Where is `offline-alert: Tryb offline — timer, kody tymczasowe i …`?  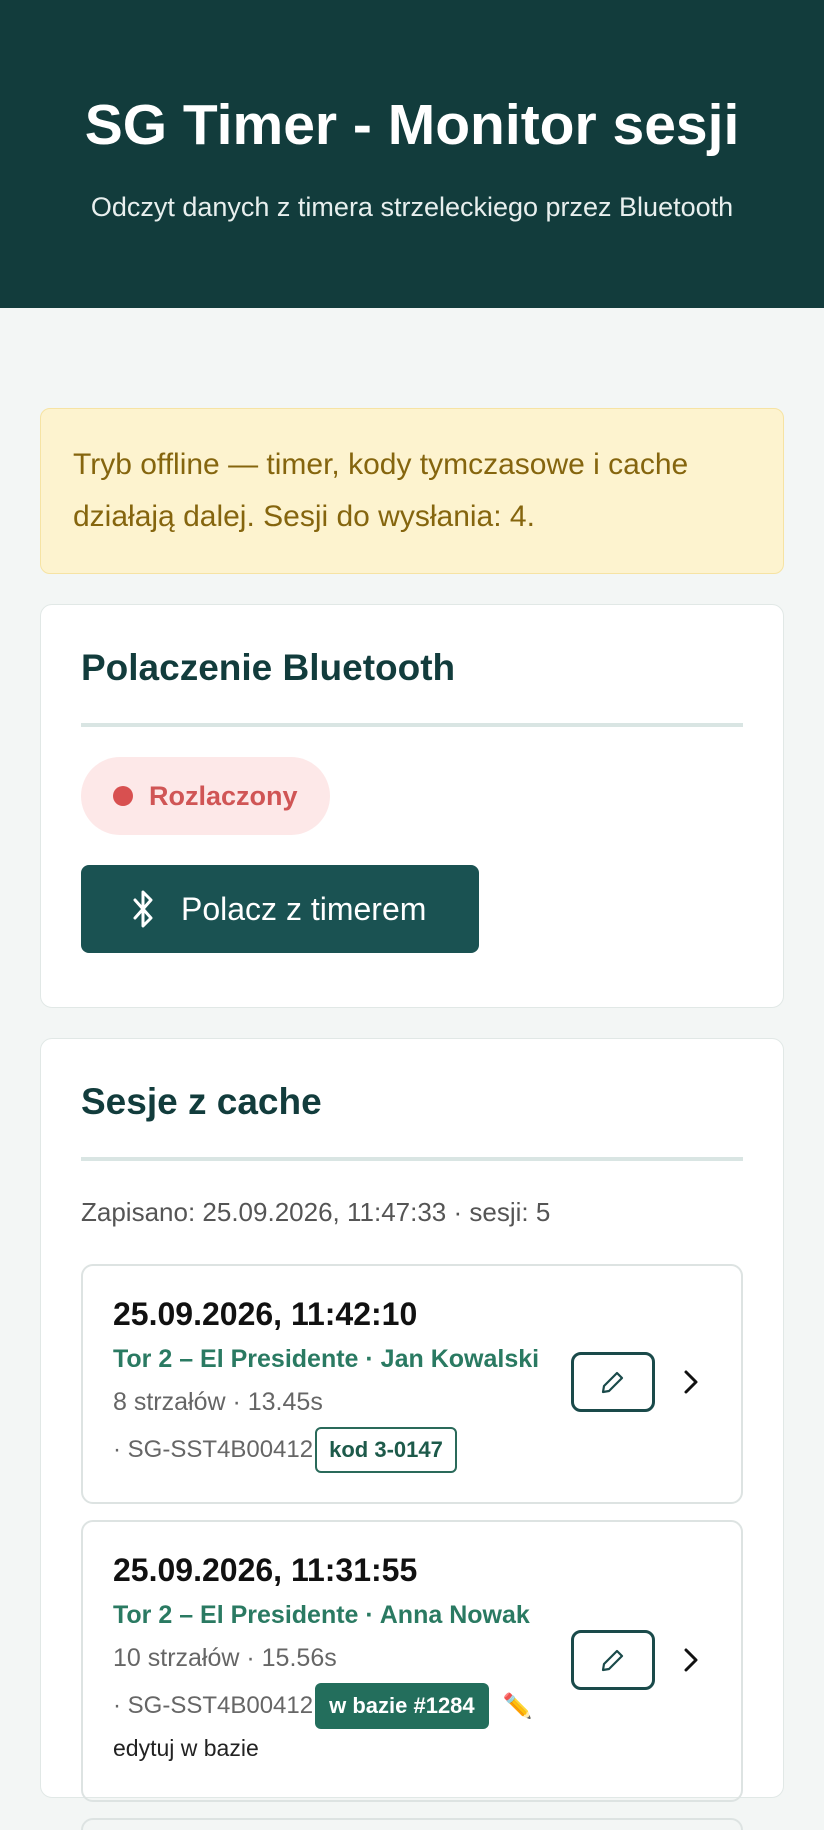 offline-alert: Tryb offline — timer, kody tymczasowe i … is located at coordinates (412, 491).